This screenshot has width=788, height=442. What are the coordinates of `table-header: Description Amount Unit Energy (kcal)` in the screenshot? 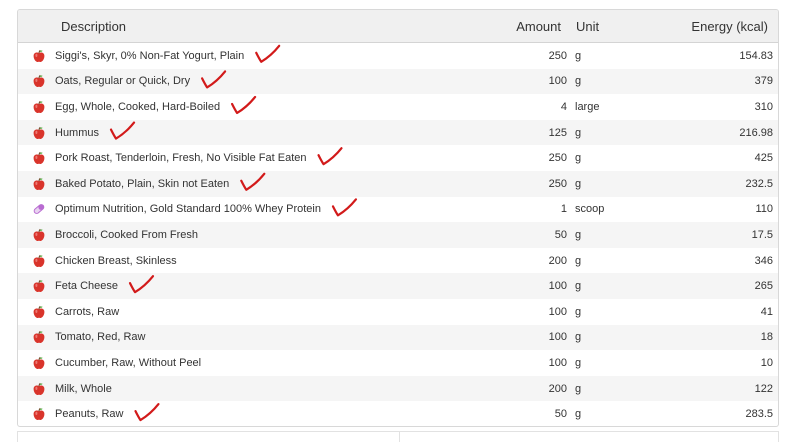 It's located at (398, 26).